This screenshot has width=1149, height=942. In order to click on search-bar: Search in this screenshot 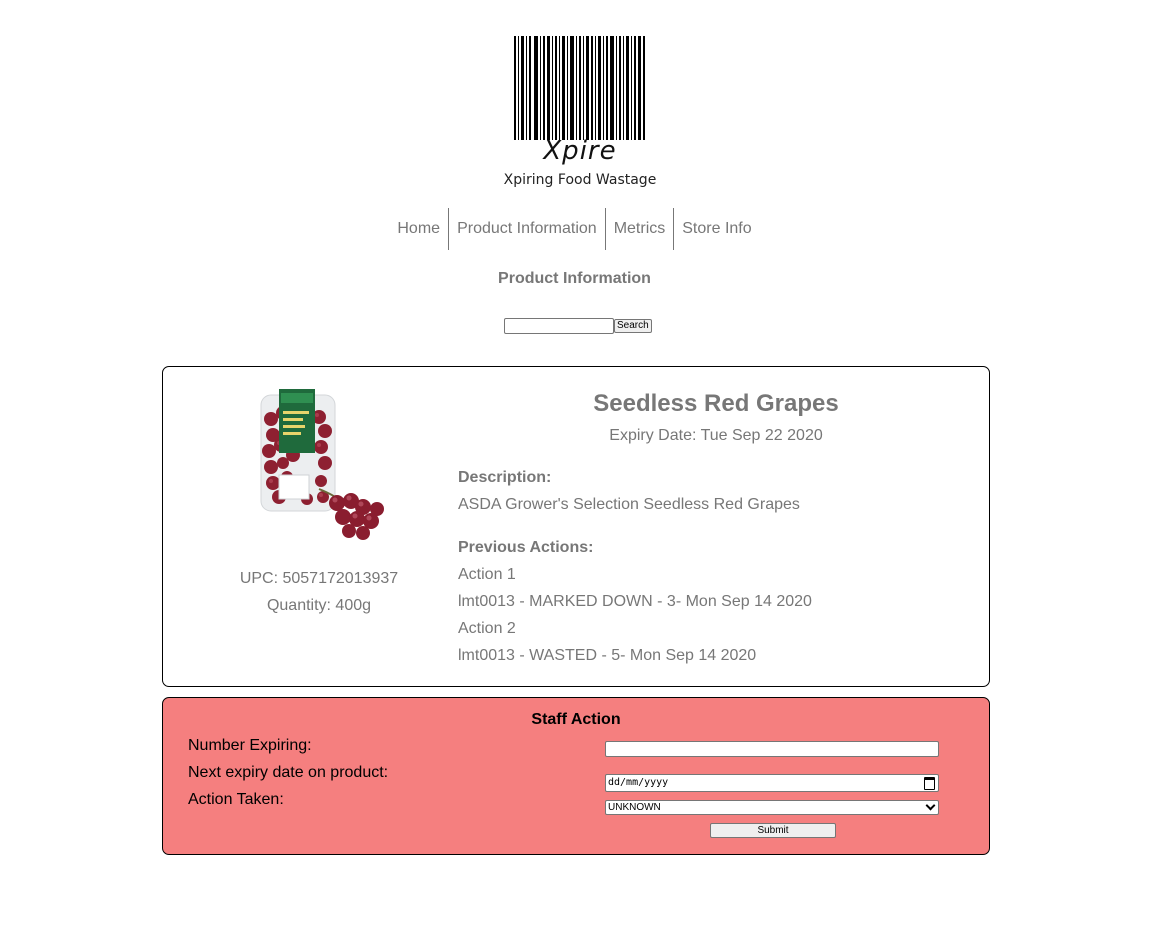, I will do `click(578, 326)`.